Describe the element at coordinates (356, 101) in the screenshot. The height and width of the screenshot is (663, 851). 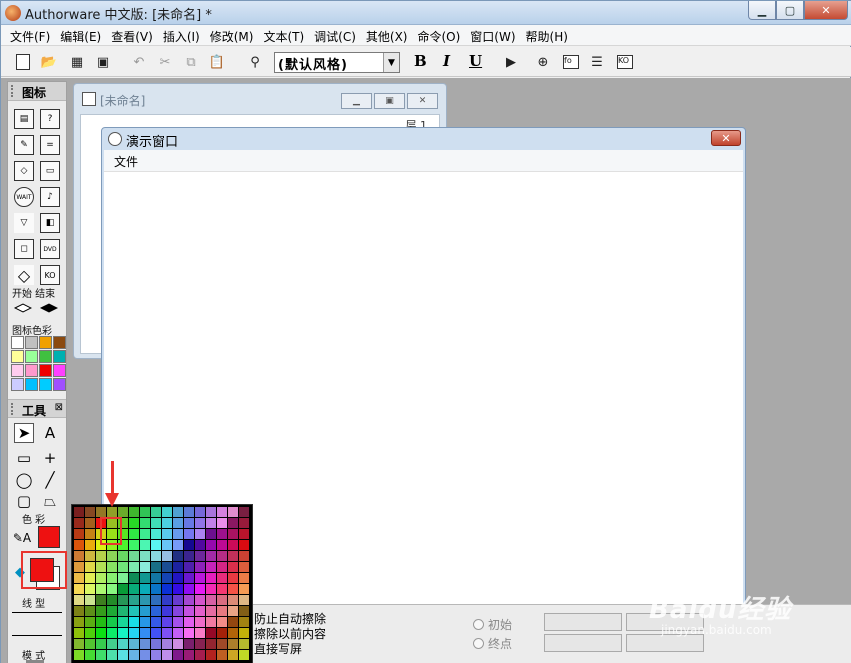
I see `flowline-minimize-button: ▁` at that location.